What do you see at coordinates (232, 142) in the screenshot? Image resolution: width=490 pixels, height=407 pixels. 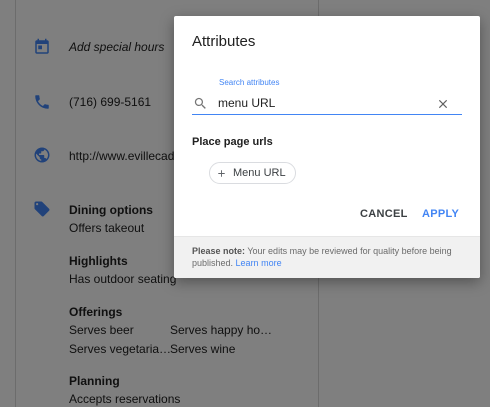 I see `section-title-place-page-urls: Place page urls` at bounding box center [232, 142].